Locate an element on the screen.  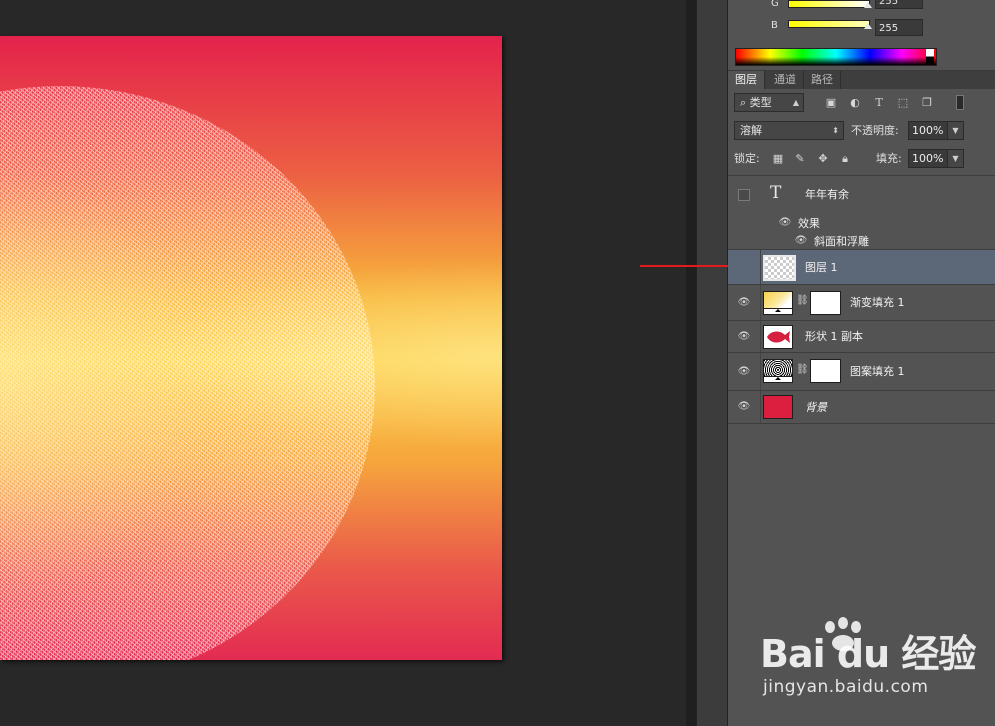
channel-label-b: B is located at coordinates (774, 25).